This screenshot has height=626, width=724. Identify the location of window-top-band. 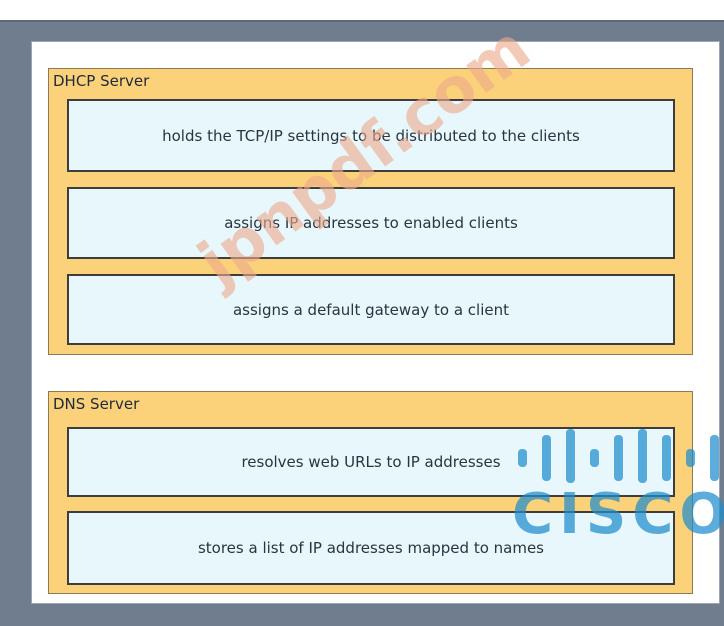
(362, 11).